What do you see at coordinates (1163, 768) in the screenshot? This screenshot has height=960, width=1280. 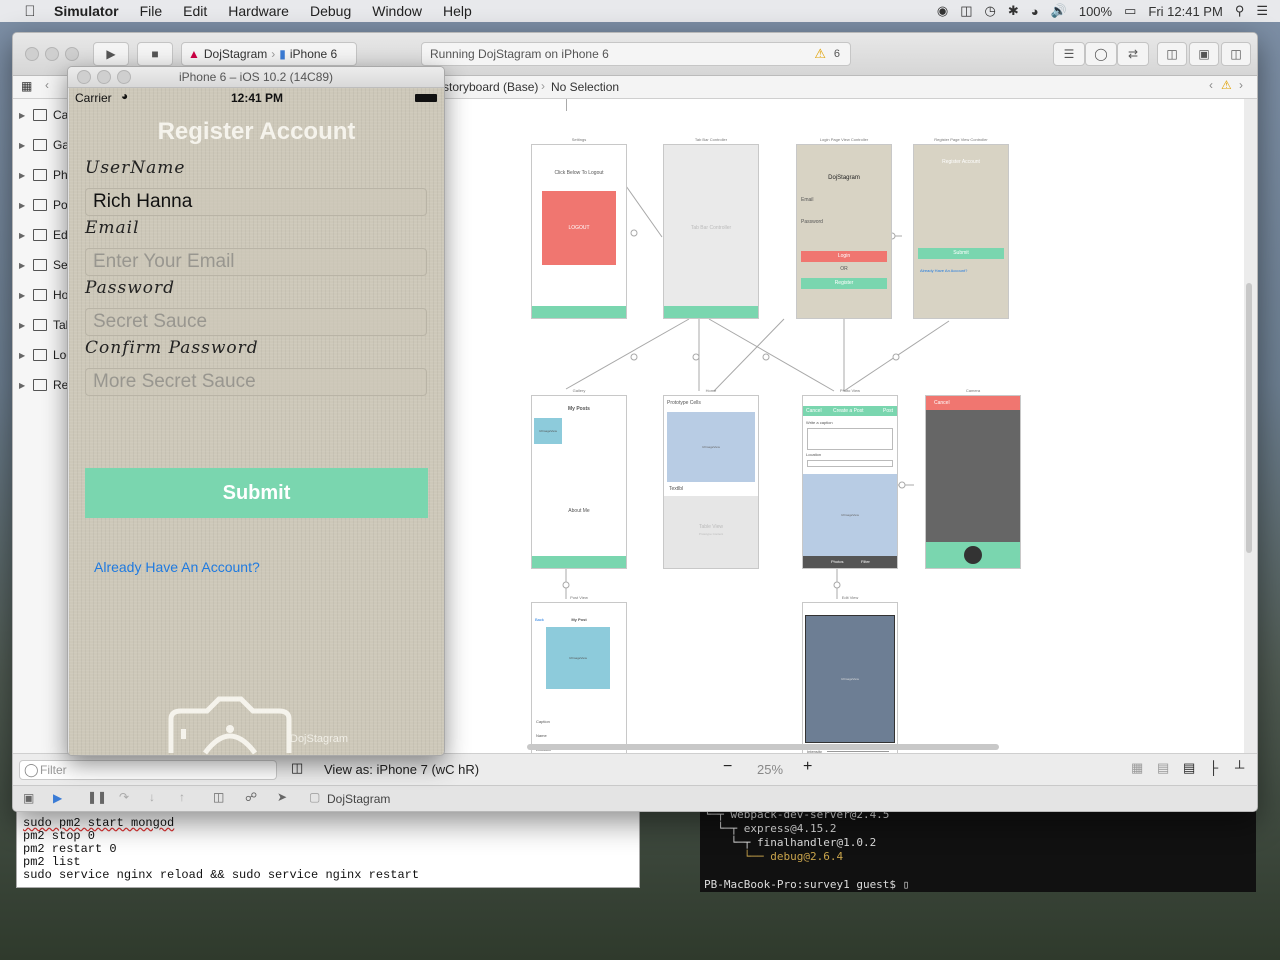 I see `embed-stack-icon: ▤` at bounding box center [1163, 768].